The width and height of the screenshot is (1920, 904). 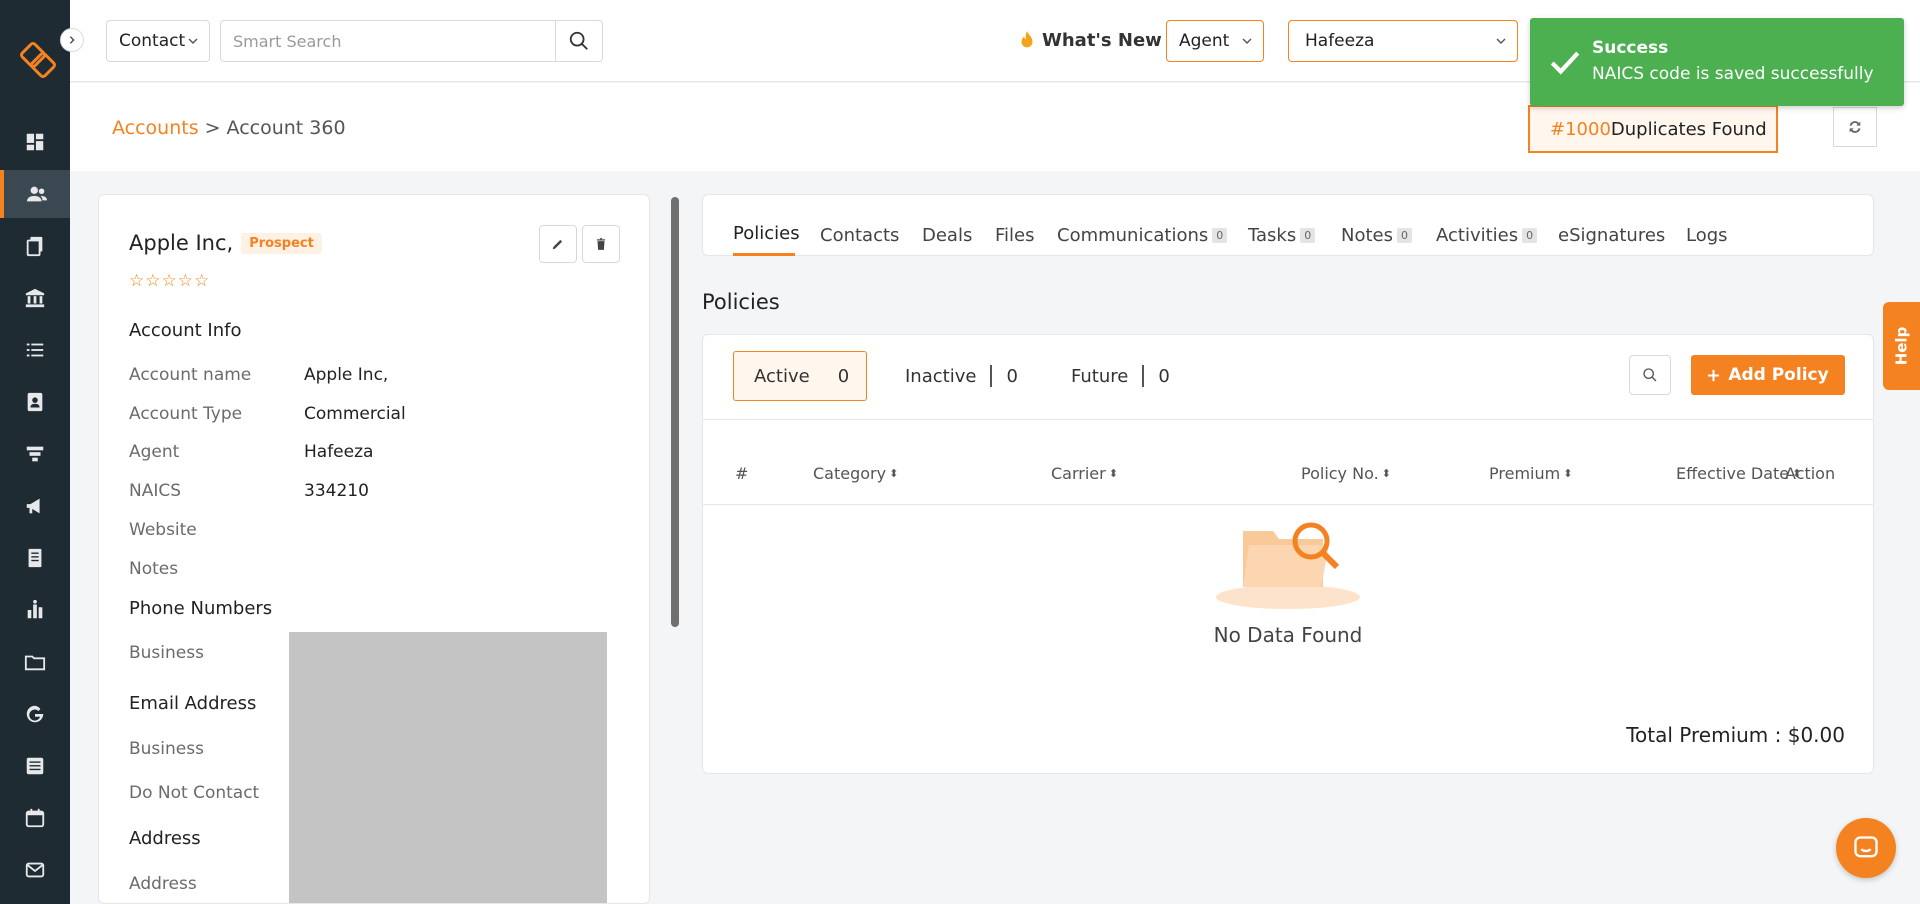 I want to click on account-name: Apple Inc,, so click(x=181, y=243).